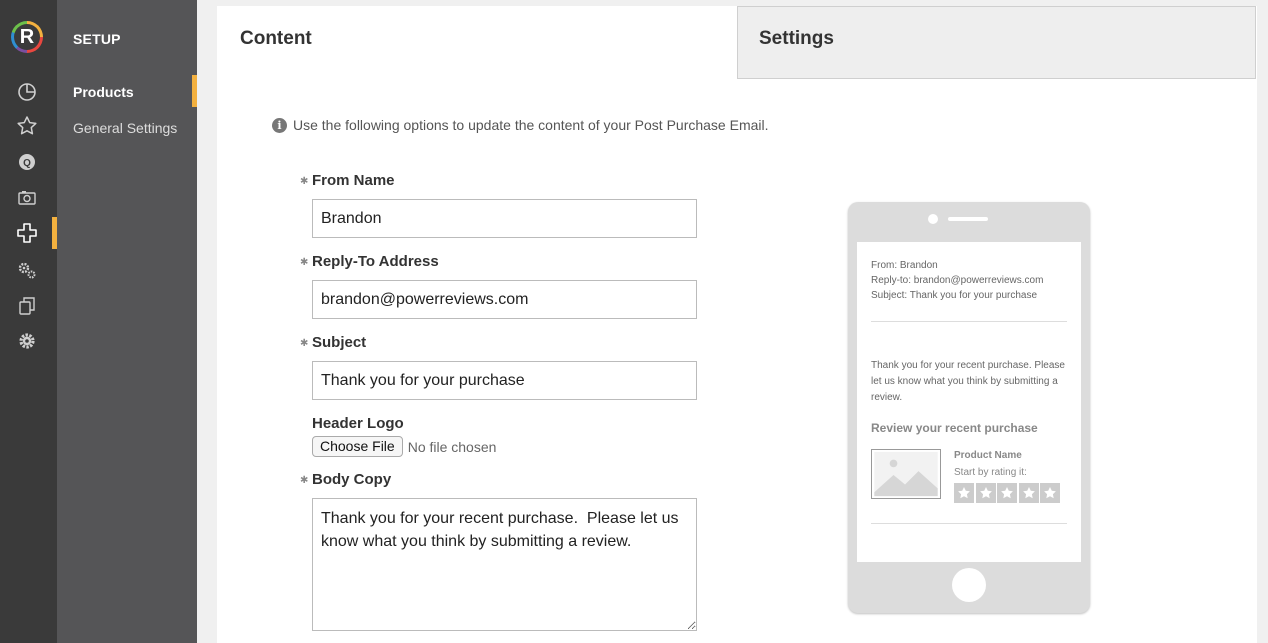 Image resolution: width=1268 pixels, height=643 pixels. I want to click on svg-text: Q, so click(27, 163).